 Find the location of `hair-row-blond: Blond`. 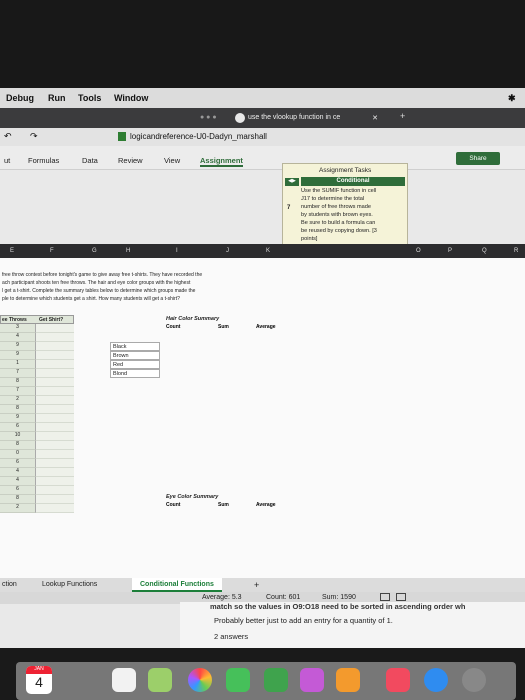

hair-row-blond: Blond is located at coordinates (135, 373).